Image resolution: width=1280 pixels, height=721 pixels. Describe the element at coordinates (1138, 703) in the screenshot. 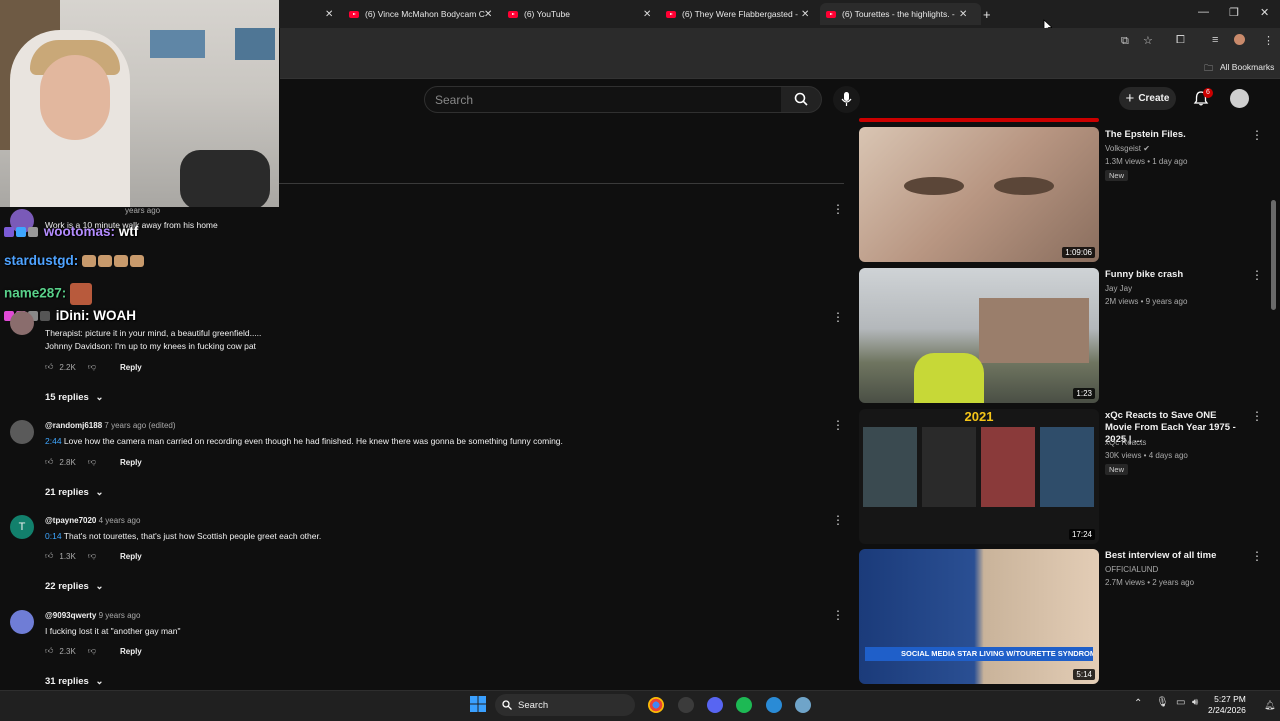

I see `chevron-up-icon: ⌃` at that location.